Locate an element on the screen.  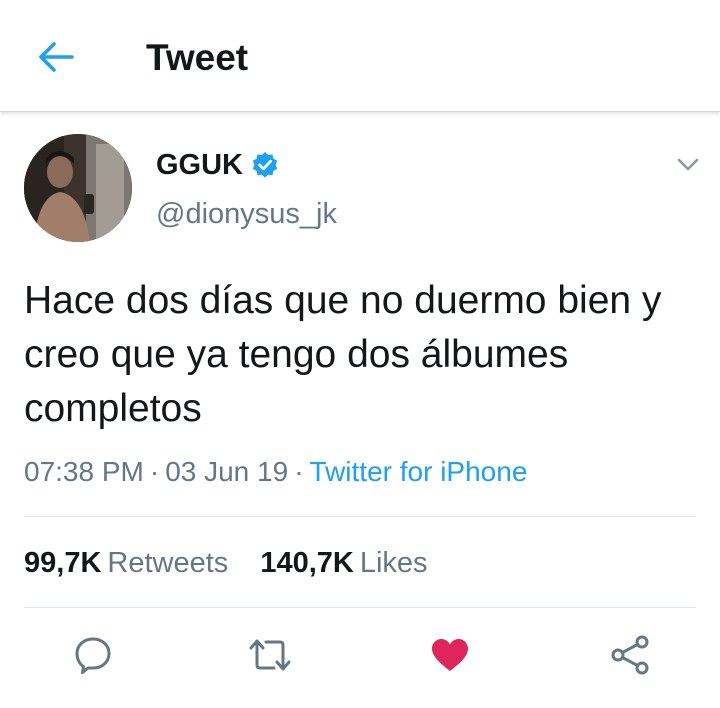
page-title: Tweet is located at coordinates (197, 57).